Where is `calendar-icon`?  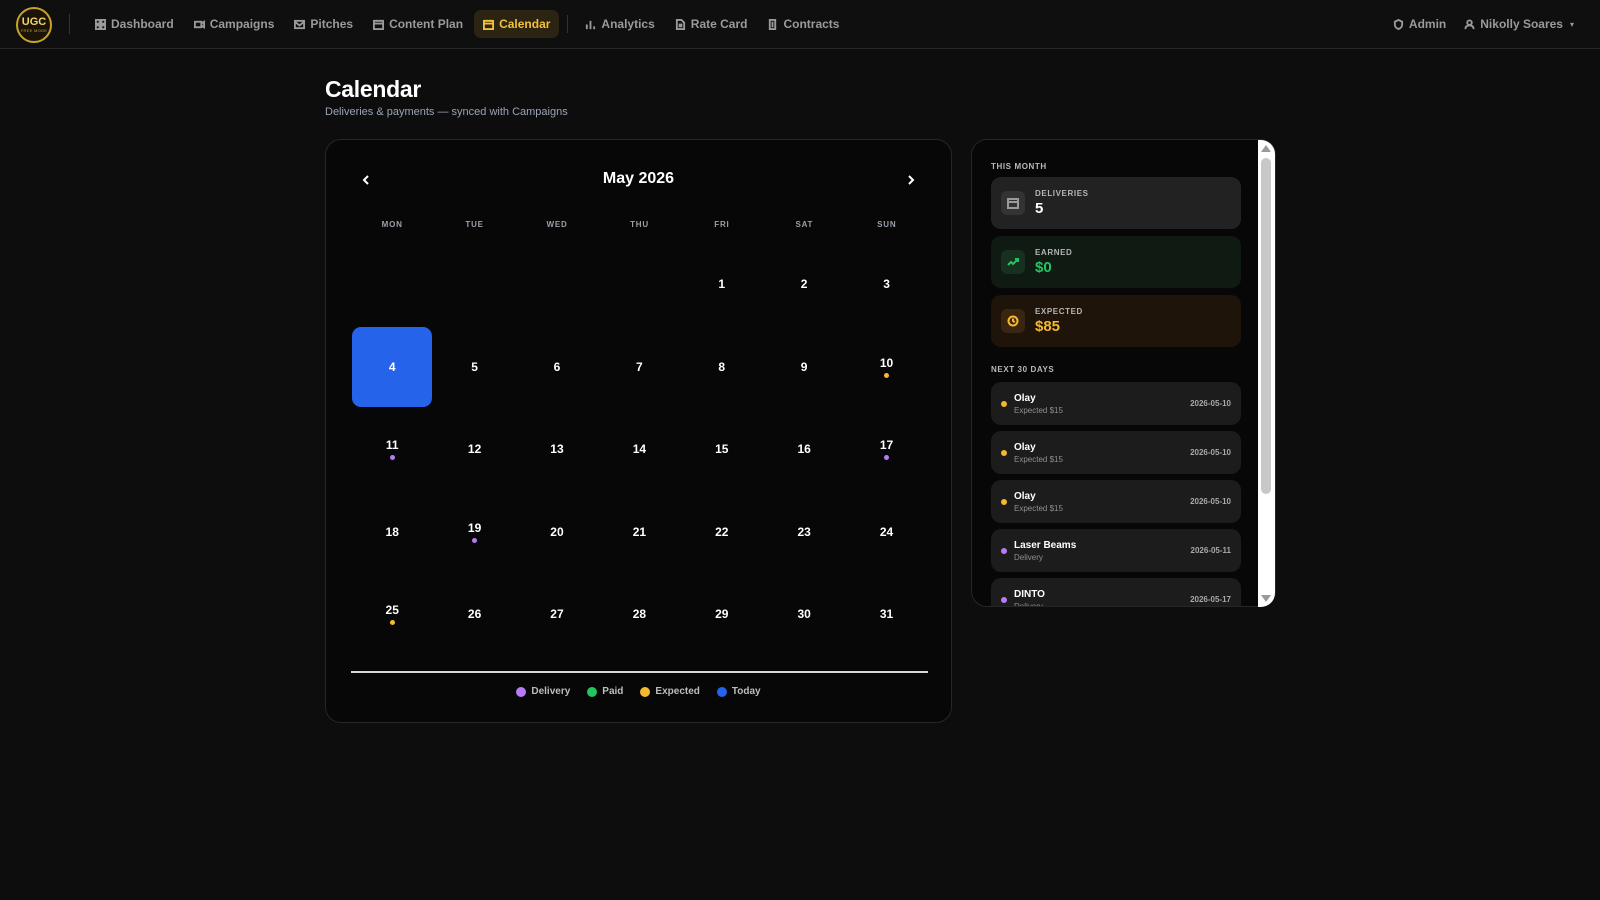 calendar-icon is located at coordinates (379, 24).